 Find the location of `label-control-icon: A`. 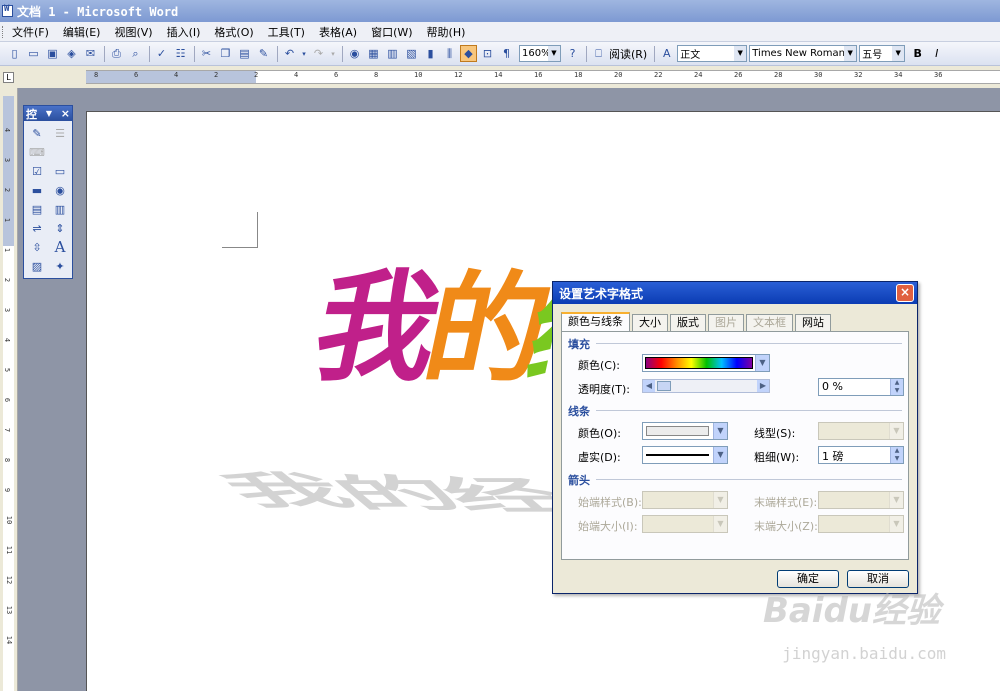

label-control-icon: A is located at coordinates (60, 247).